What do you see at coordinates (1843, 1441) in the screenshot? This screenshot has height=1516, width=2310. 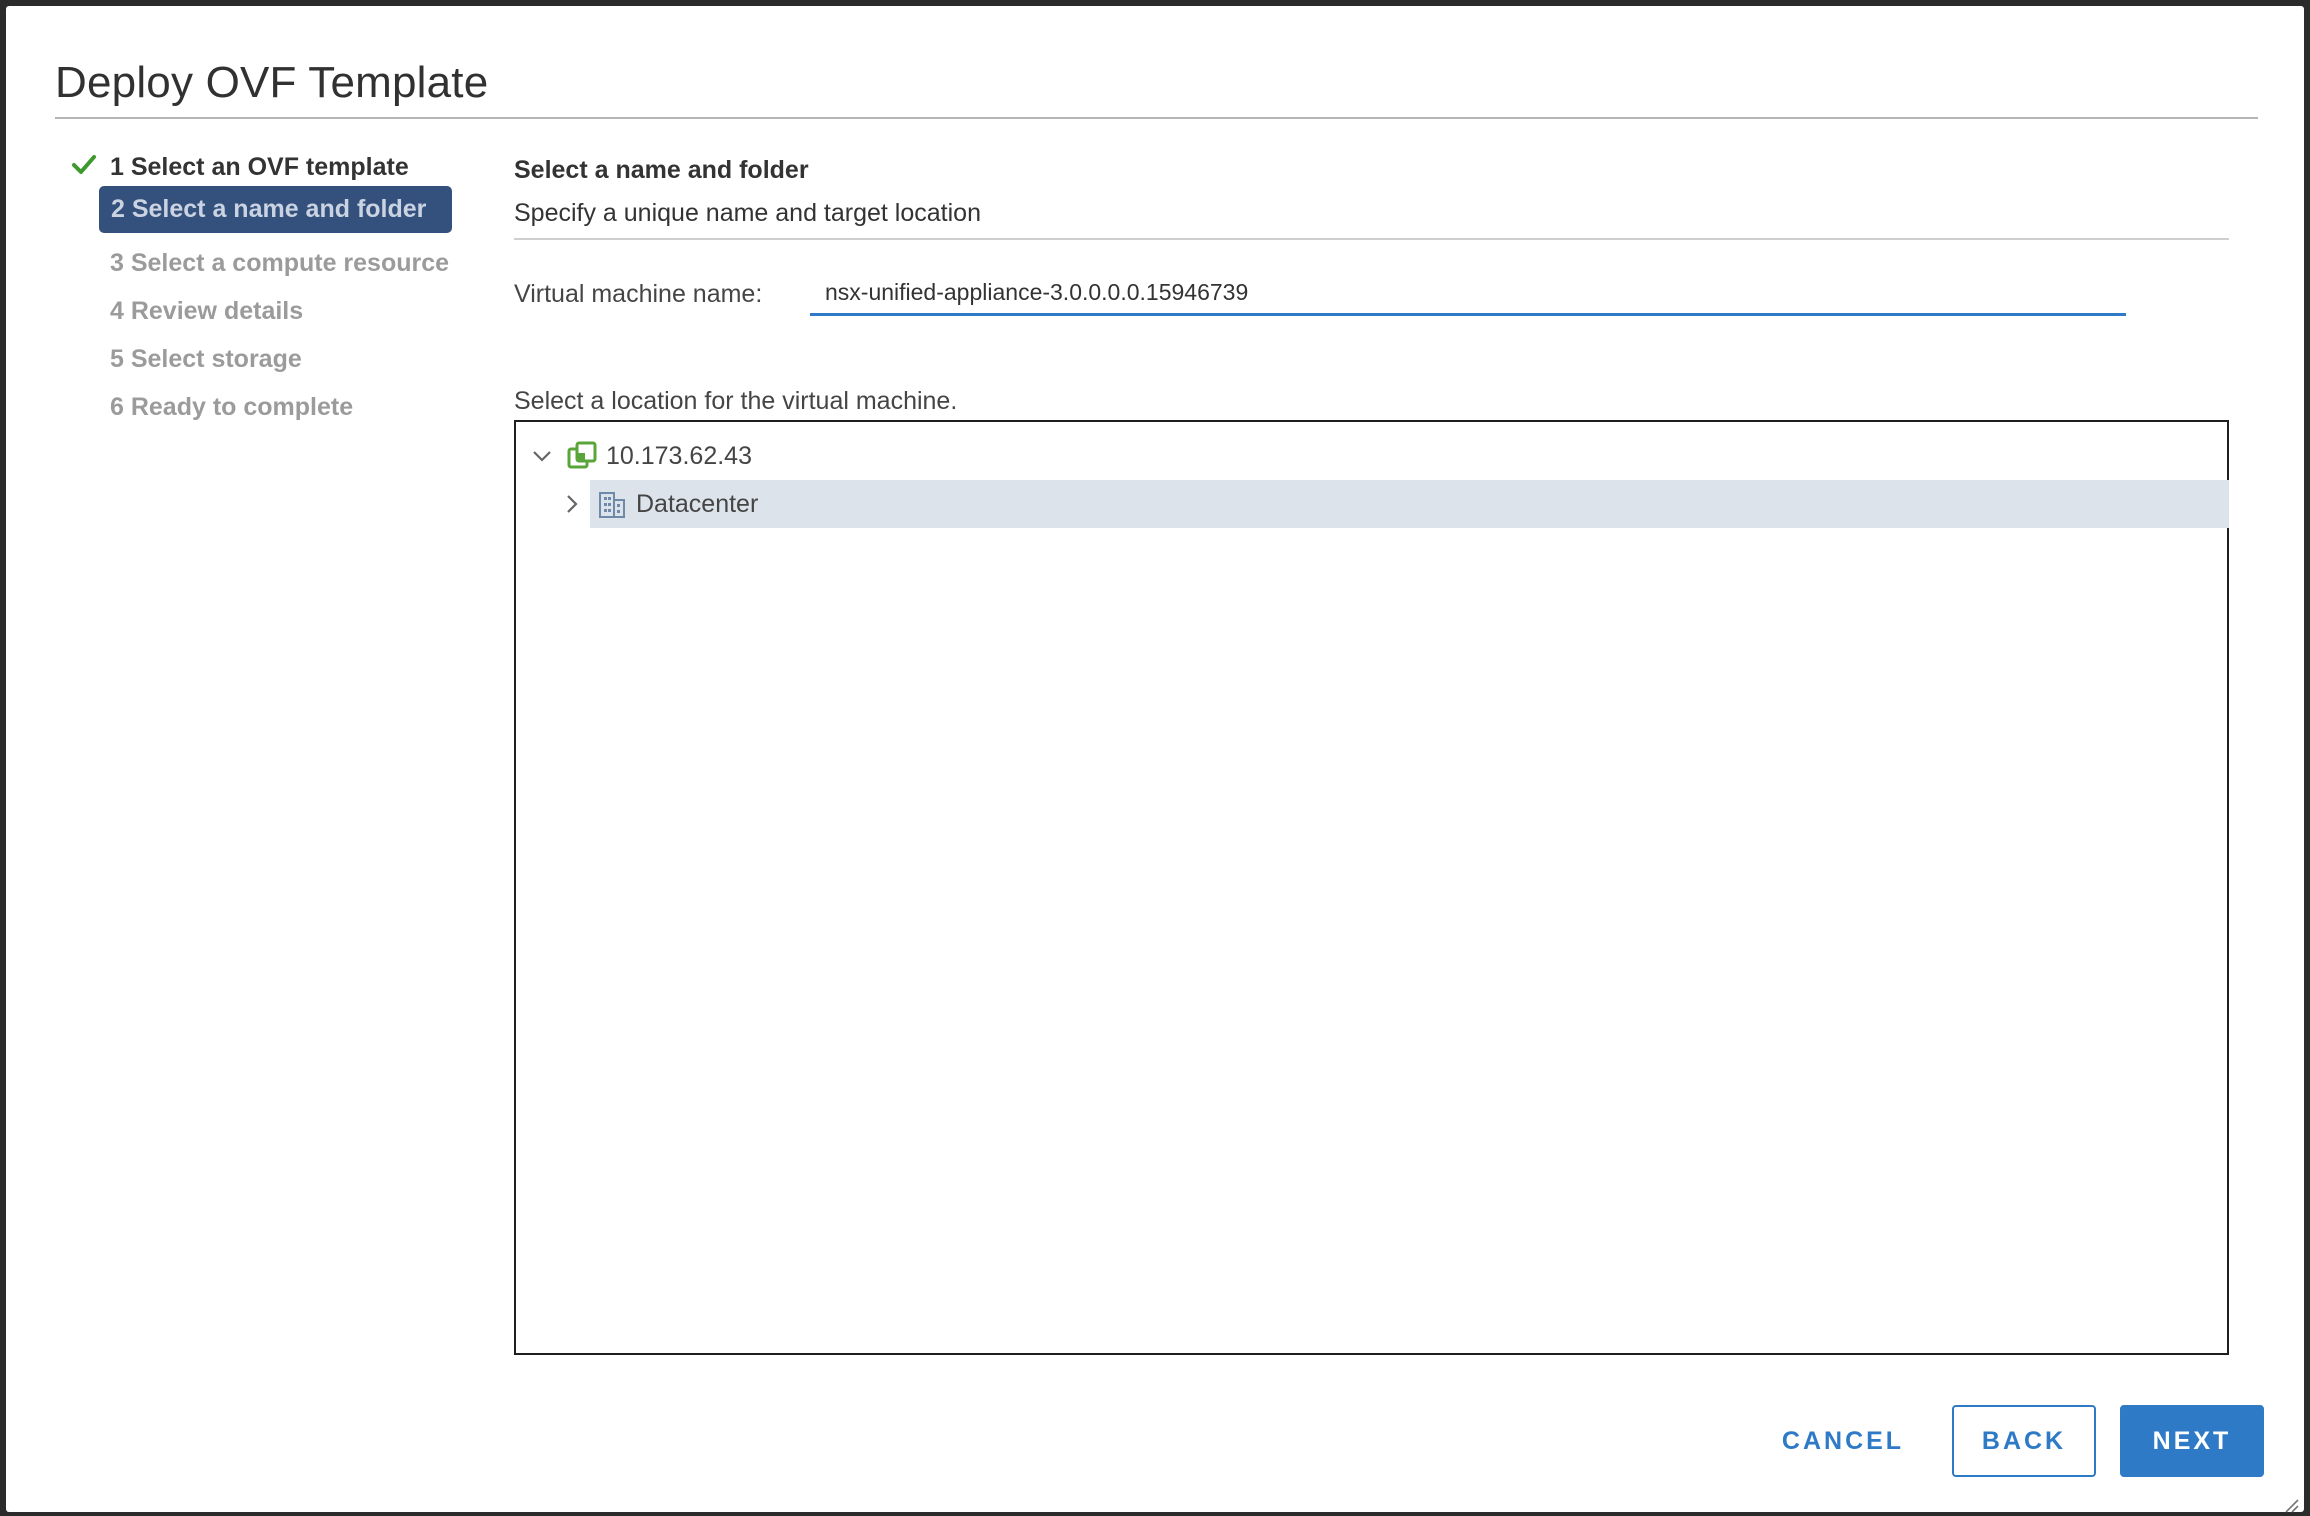 I see `cancel-button: CANCEL` at bounding box center [1843, 1441].